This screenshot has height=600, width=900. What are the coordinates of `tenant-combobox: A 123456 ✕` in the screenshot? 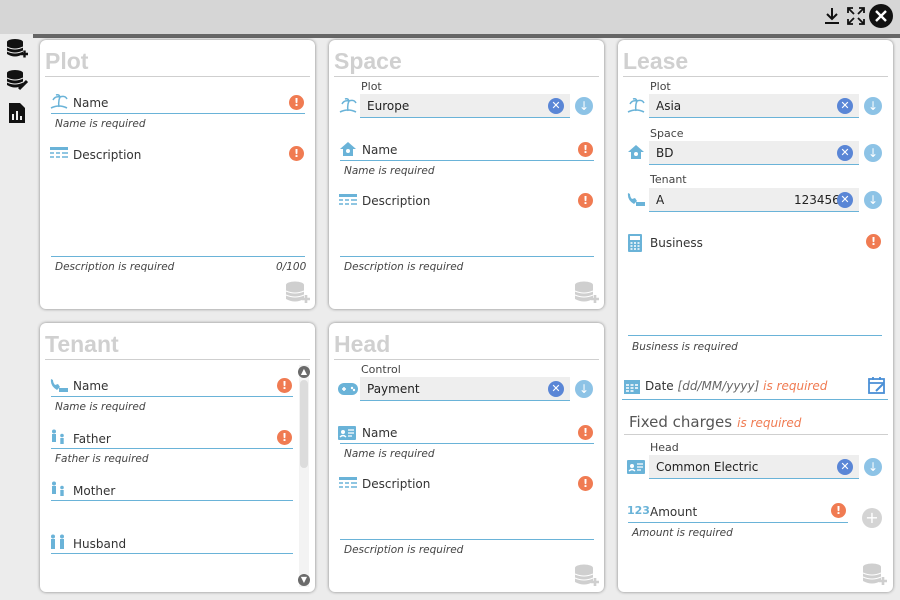 It's located at (754, 200).